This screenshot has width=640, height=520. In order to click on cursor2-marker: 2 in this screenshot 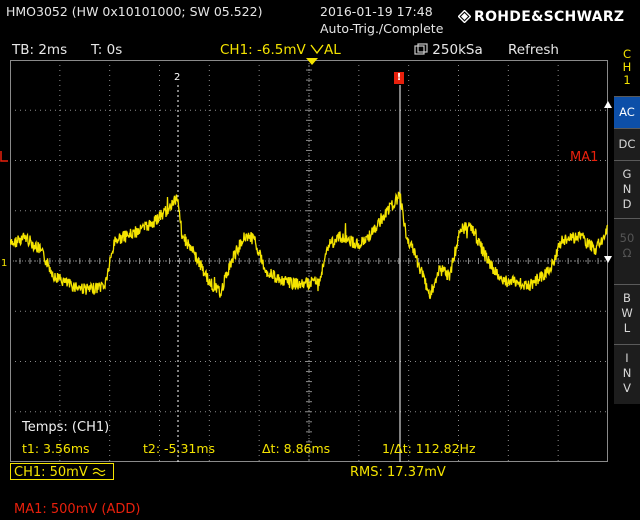, I will do `click(177, 77)`.